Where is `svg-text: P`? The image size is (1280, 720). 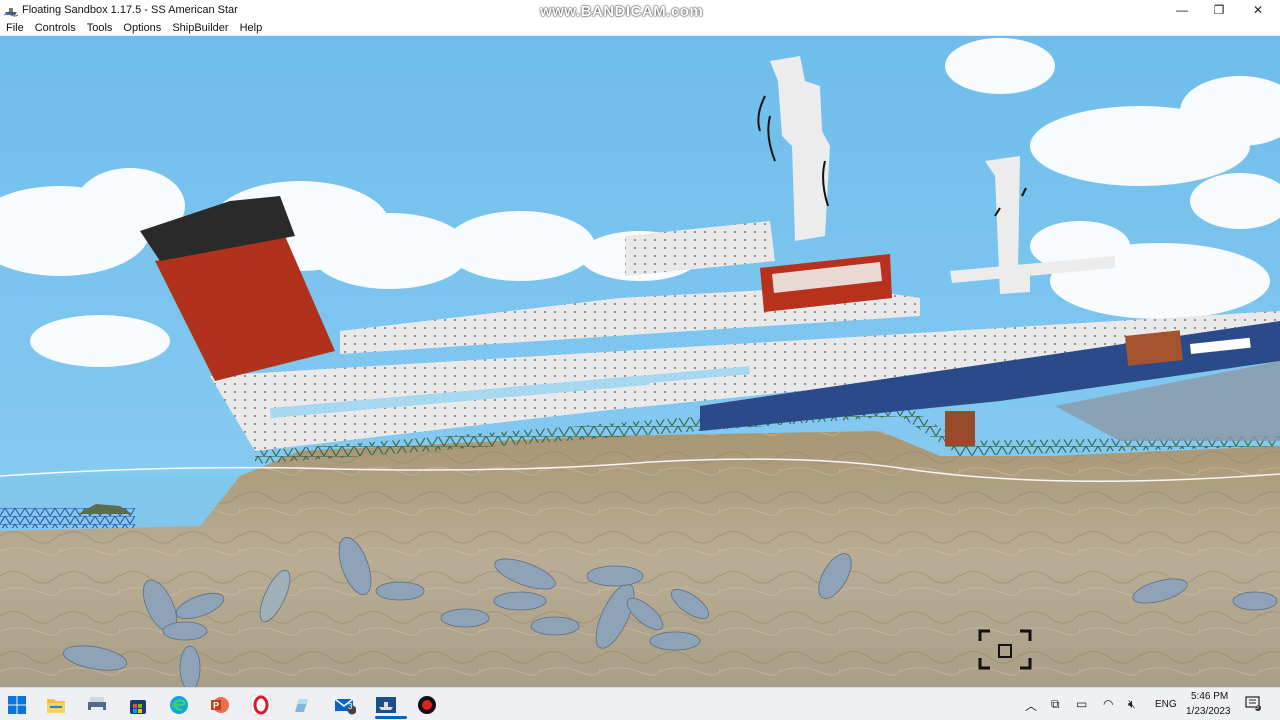
svg-text: P is located at coordinates (216, 706).